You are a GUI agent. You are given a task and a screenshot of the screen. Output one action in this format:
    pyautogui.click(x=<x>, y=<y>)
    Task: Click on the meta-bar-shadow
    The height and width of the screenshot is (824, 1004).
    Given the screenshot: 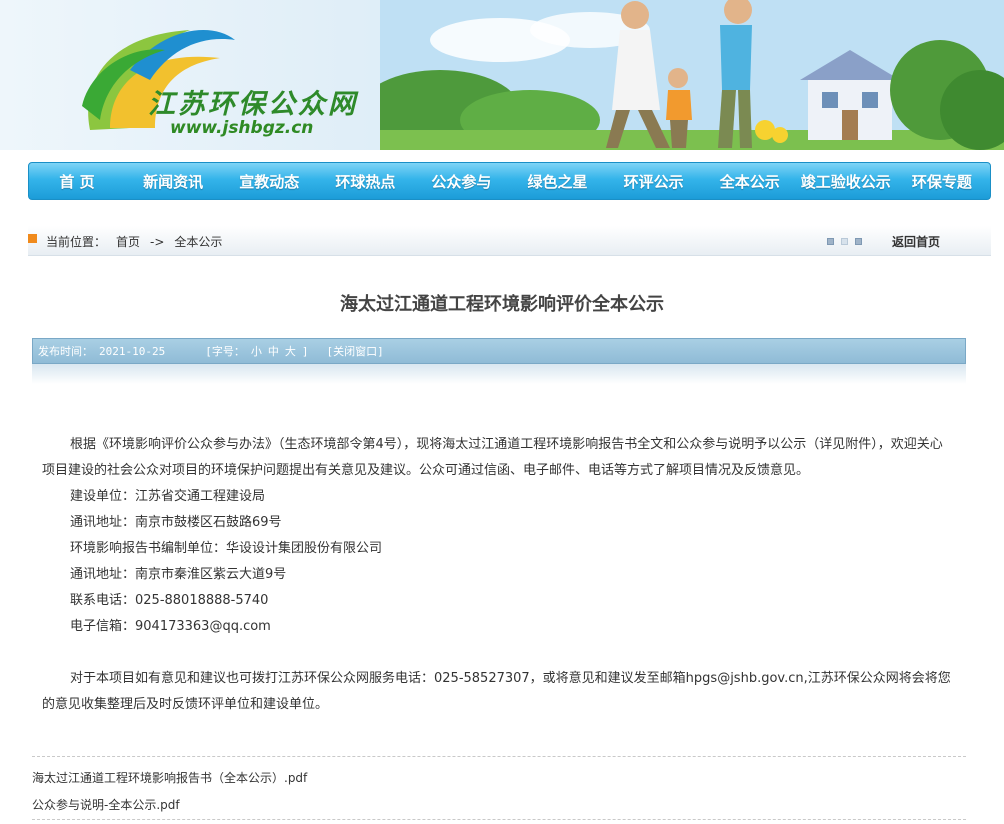 What is the action you would take?
    pyautogui.click(x=499, y=374)
    